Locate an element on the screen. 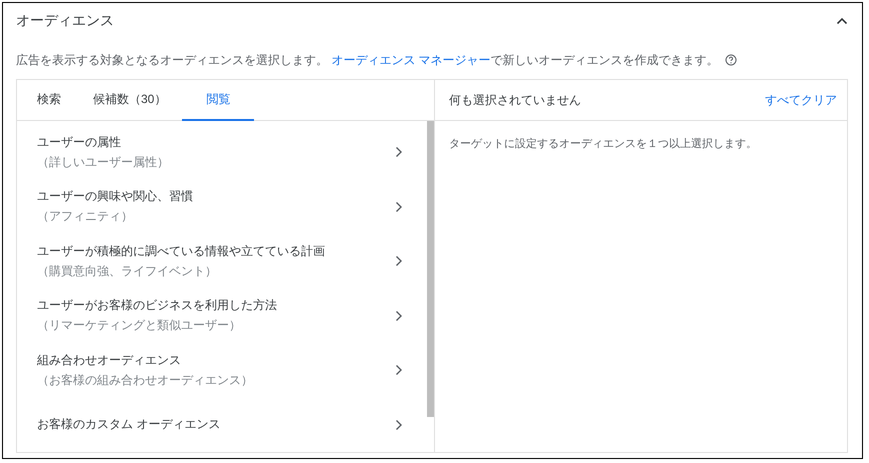 The width and height of the screenshot is (869, 463). category-row: お客様のカスタム オーディエンス is located at coordinates (222, 425).